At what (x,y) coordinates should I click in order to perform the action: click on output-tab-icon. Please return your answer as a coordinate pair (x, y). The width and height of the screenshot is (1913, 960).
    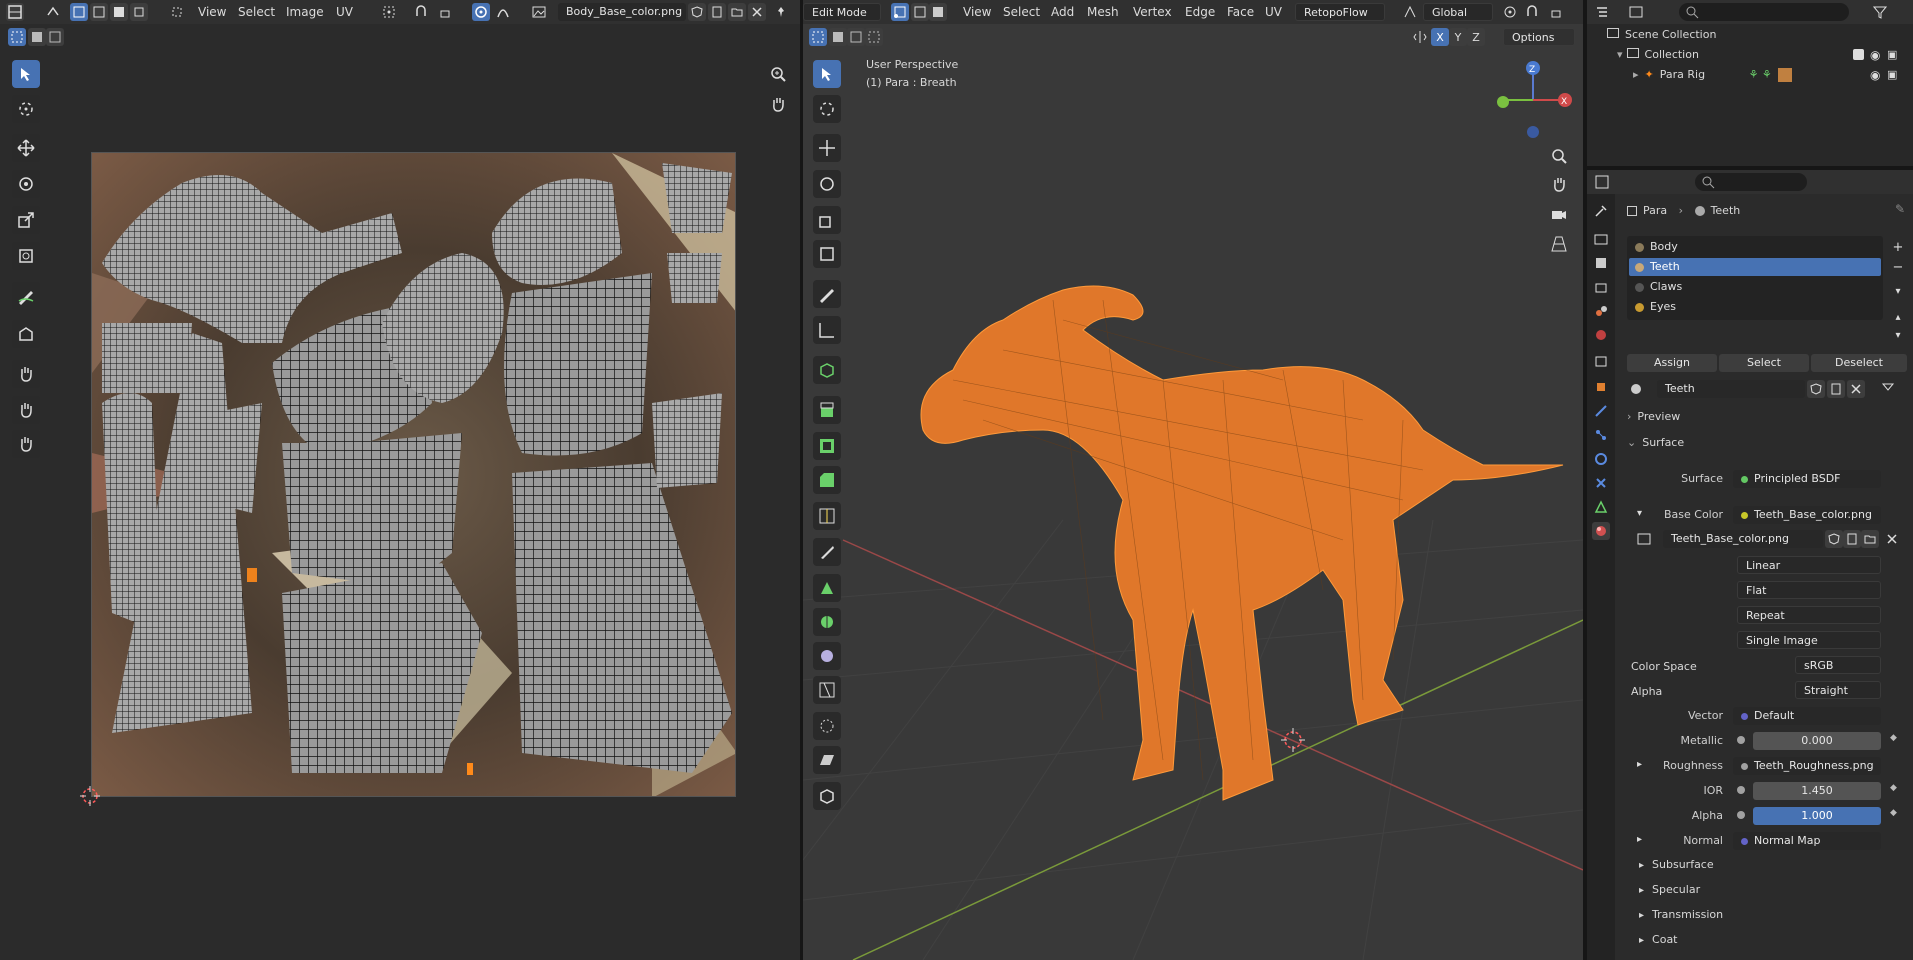
    Looking at the image, I should click on (1601, 263).